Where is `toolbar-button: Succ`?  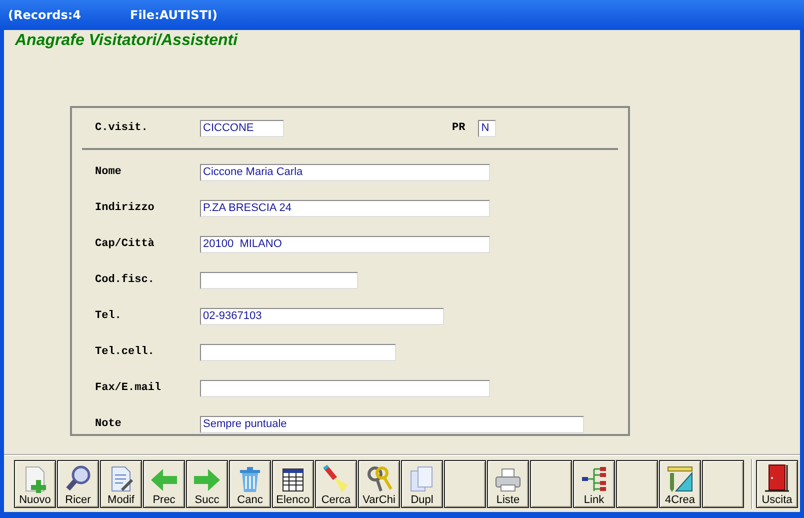 toolbar-button: Succ is located at coordinates (207, 484).